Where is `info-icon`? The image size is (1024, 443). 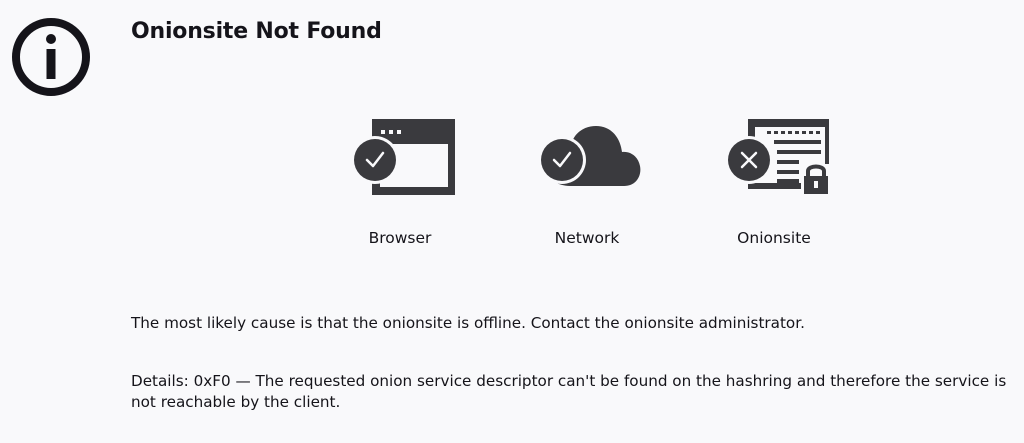 info-icon is located at coordinates (51, 57).